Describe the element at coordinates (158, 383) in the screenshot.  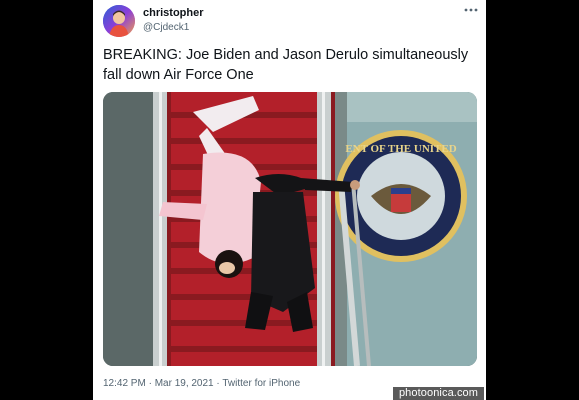
I see `tweet-timestamp: 12:42 PM · Mar 19, 2021` at that location.